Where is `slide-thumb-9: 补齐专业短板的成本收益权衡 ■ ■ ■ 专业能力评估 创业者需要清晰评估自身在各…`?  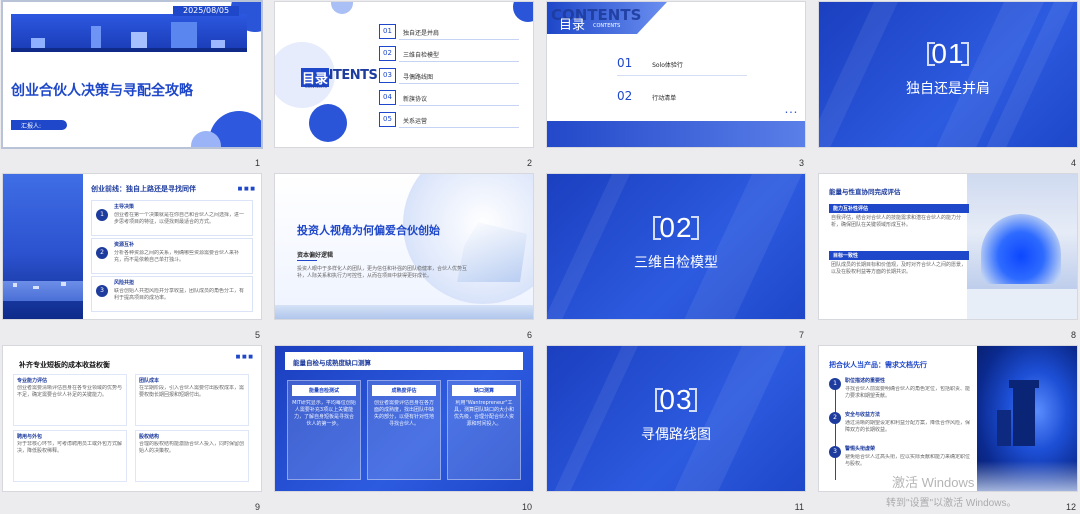 slide-thumb-9: 补齐专业短板的成本收益权衡 ■ ■ ■ 专业能力评估 创业者需要清晰评估自身在各… is located at coordinates (132, 429).